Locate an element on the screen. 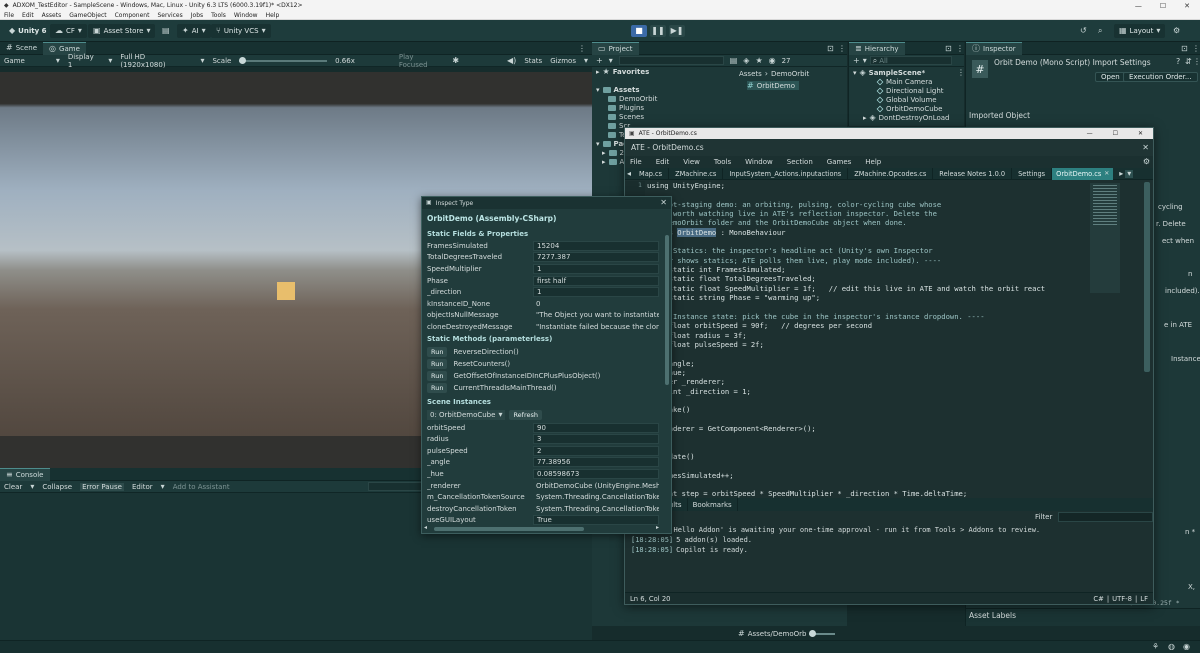 The image size is (1200, 653). collapse-button: Collapse is located at coordinates (57, 487).